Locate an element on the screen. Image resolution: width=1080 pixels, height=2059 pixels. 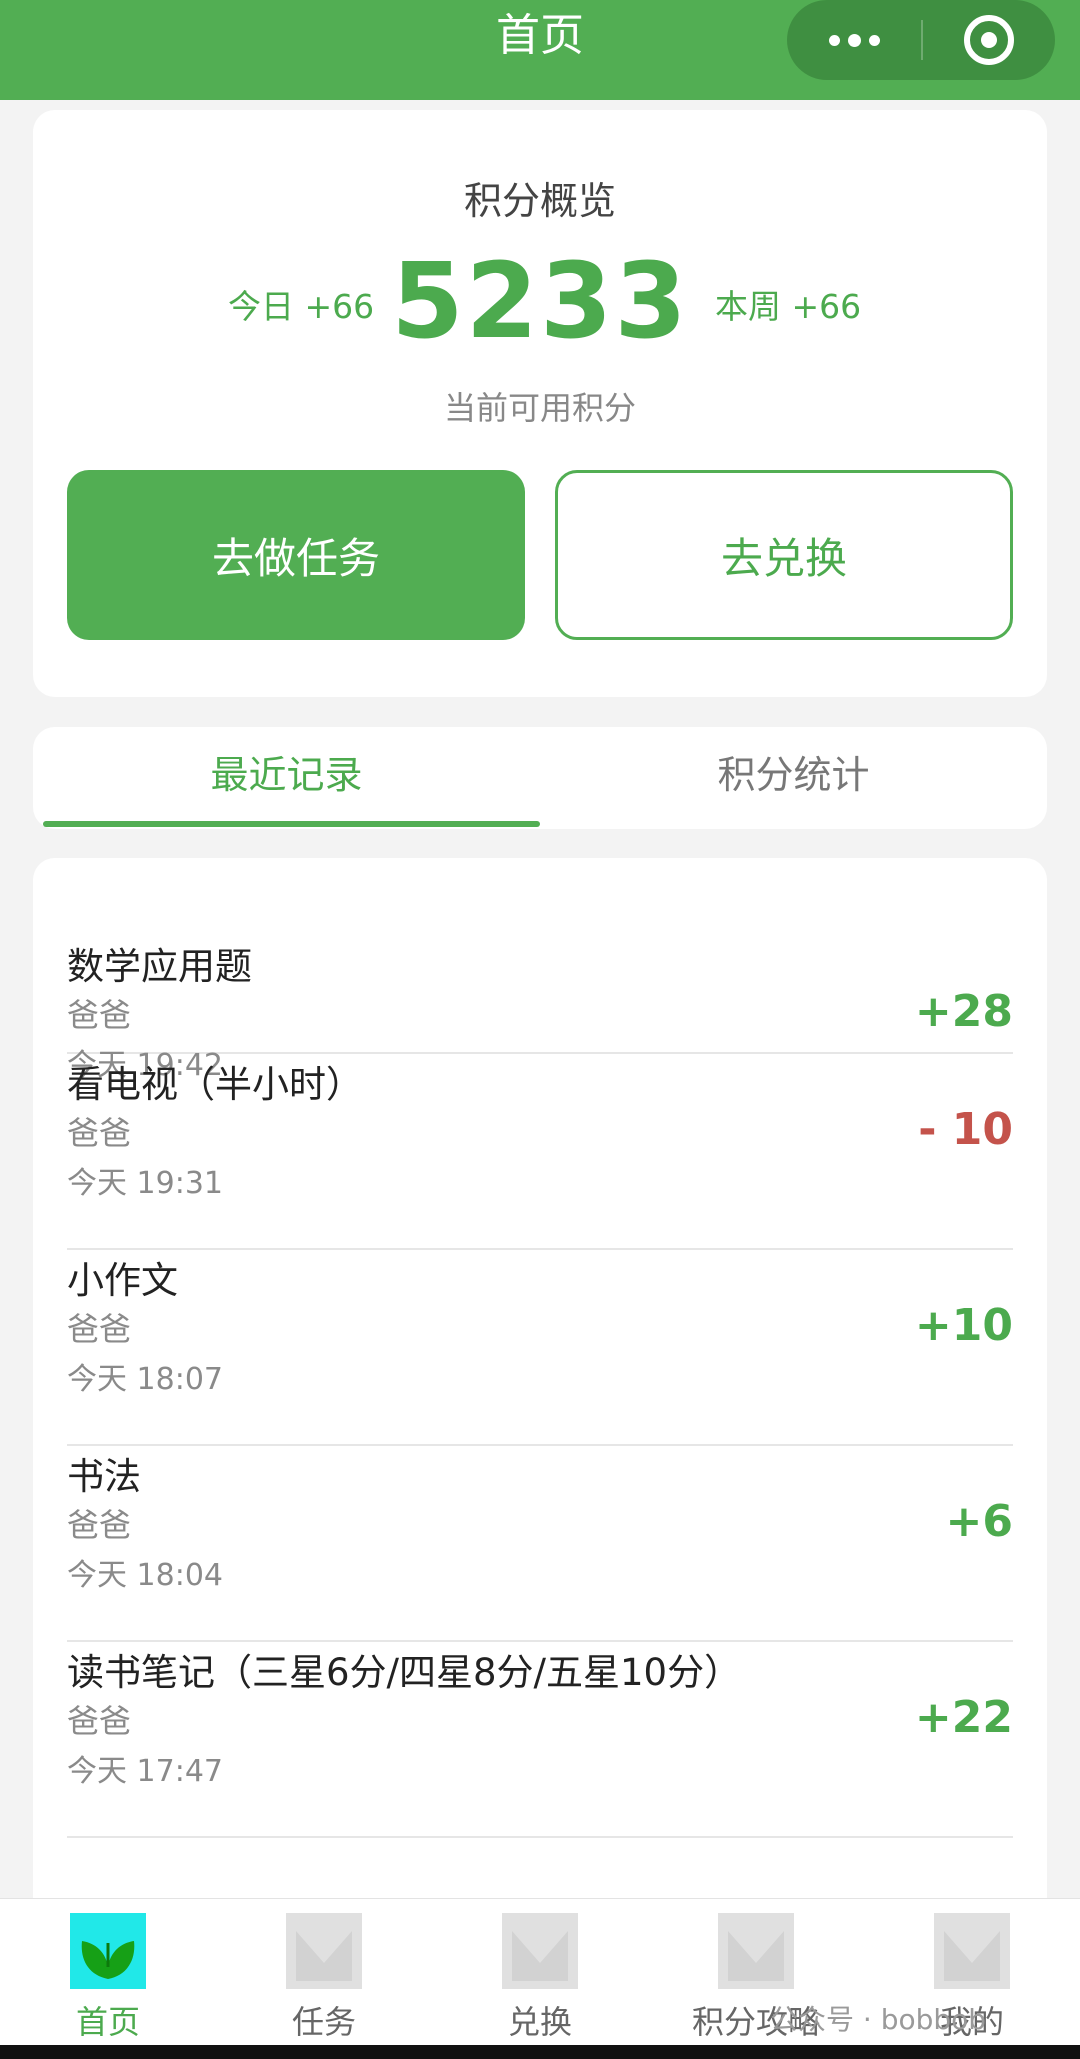
watermark-text: 公众号 · bobbob is located at coordinates (878, 2019).